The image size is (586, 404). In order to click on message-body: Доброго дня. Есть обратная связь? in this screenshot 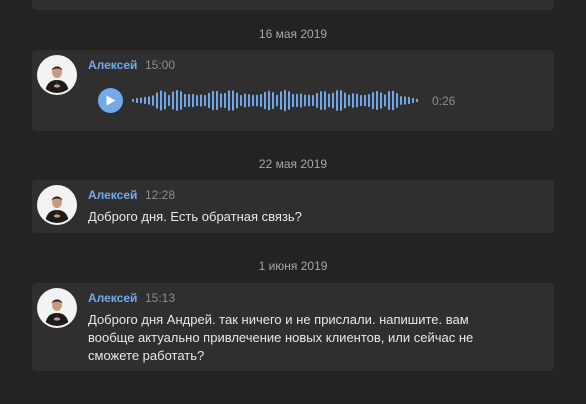, I will do `click(195, 216)`.